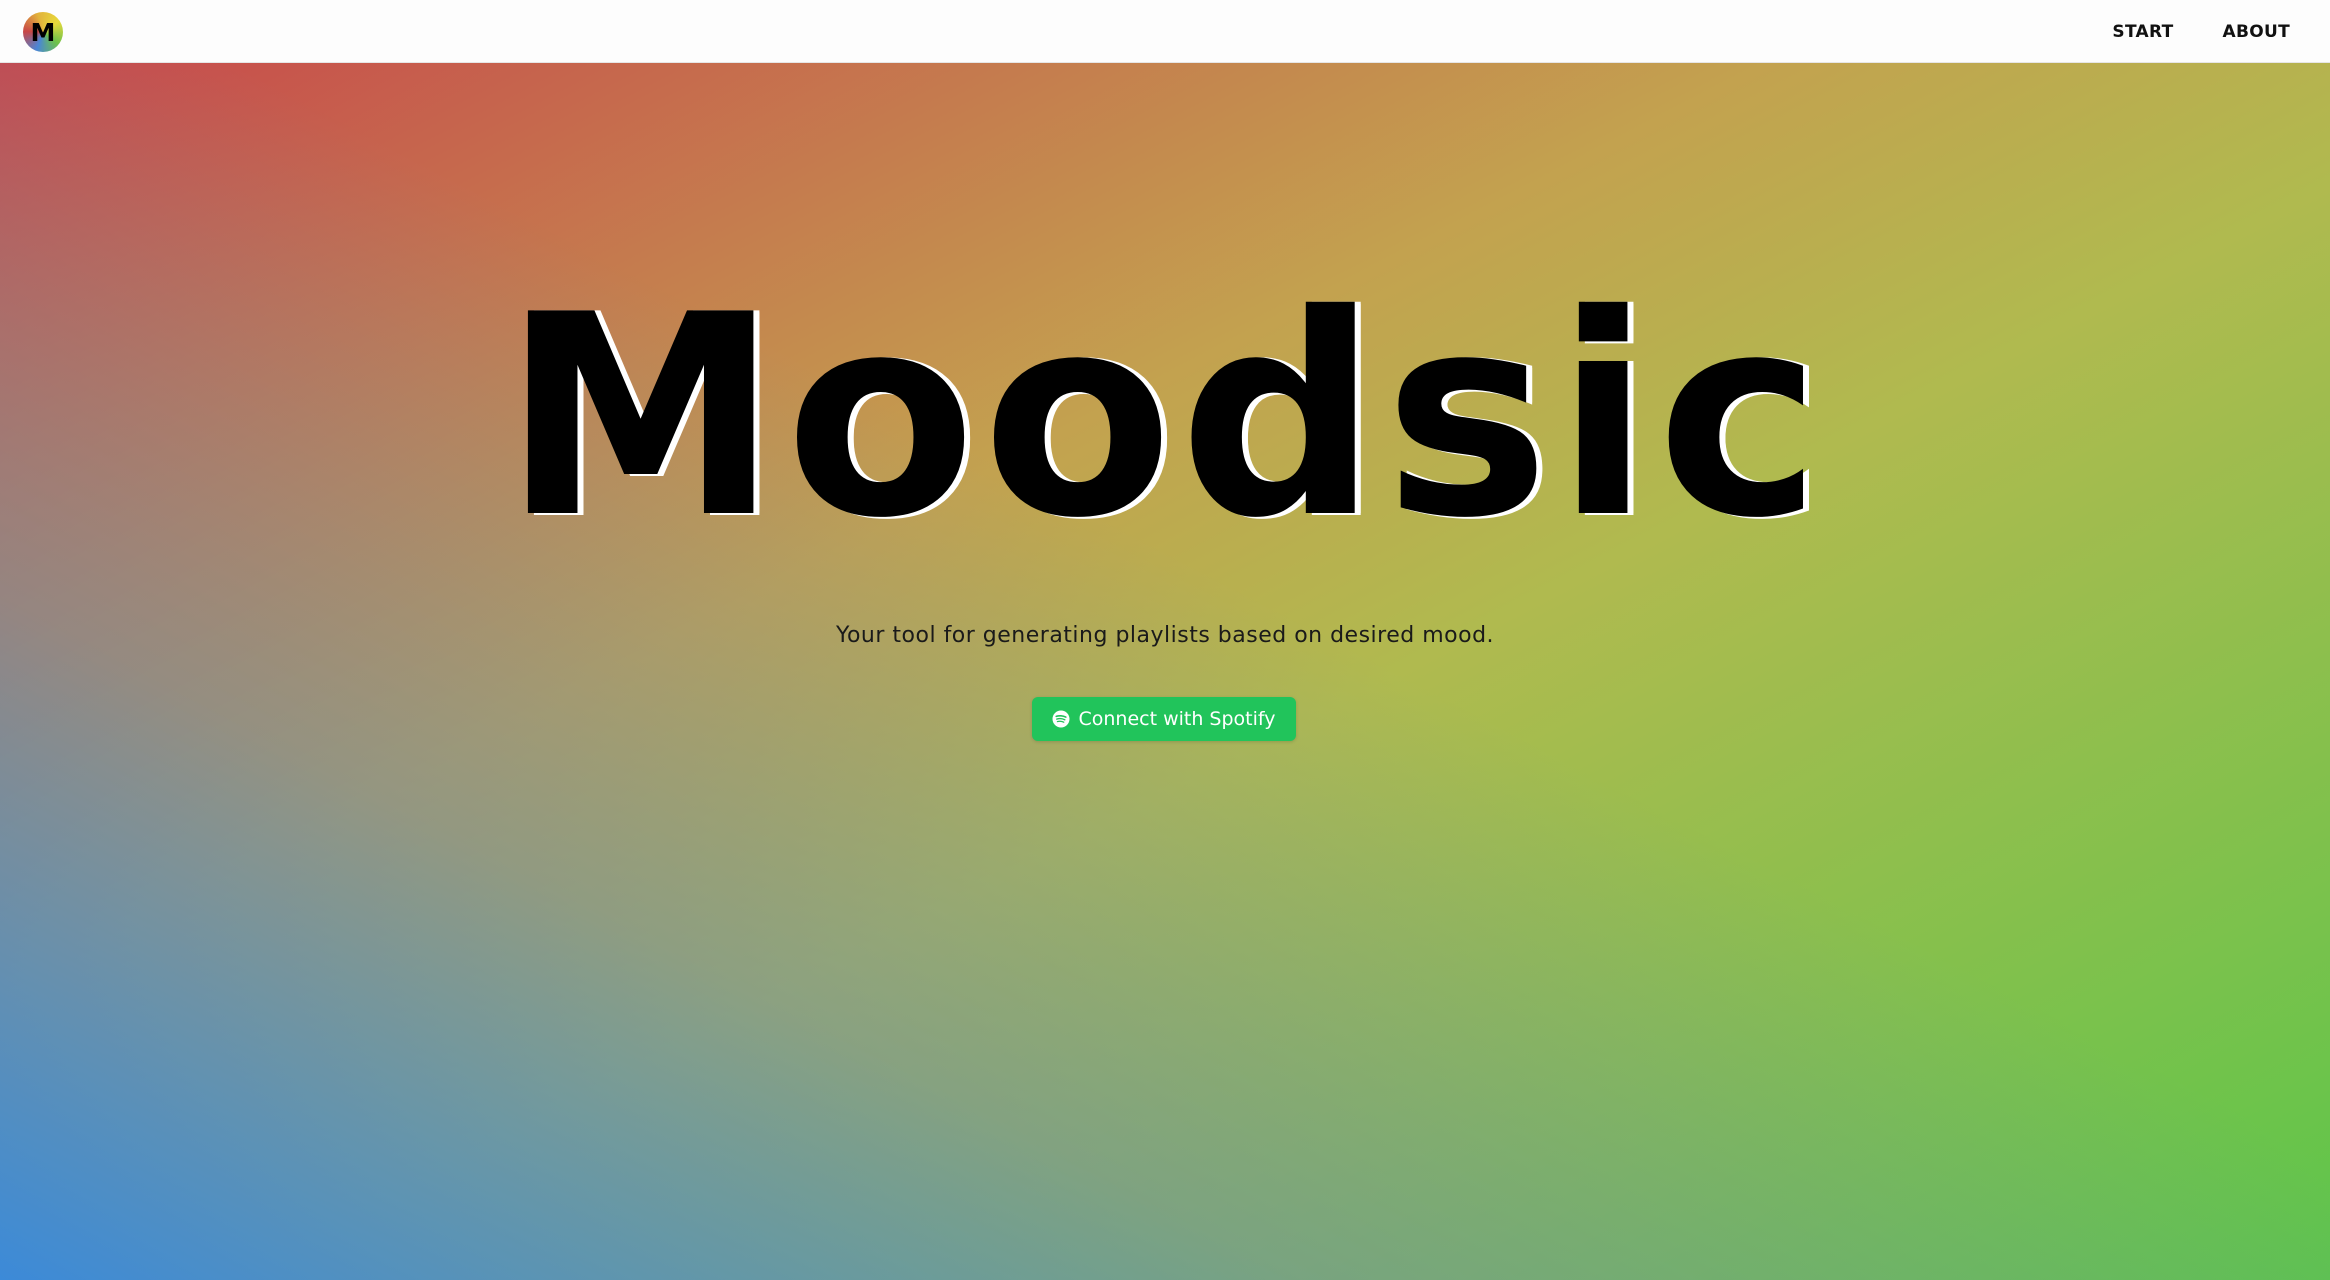 The image size is (2330, 1280). I want to click on connect-spotify-label: Connect with Spotify, so click(1177, 719).